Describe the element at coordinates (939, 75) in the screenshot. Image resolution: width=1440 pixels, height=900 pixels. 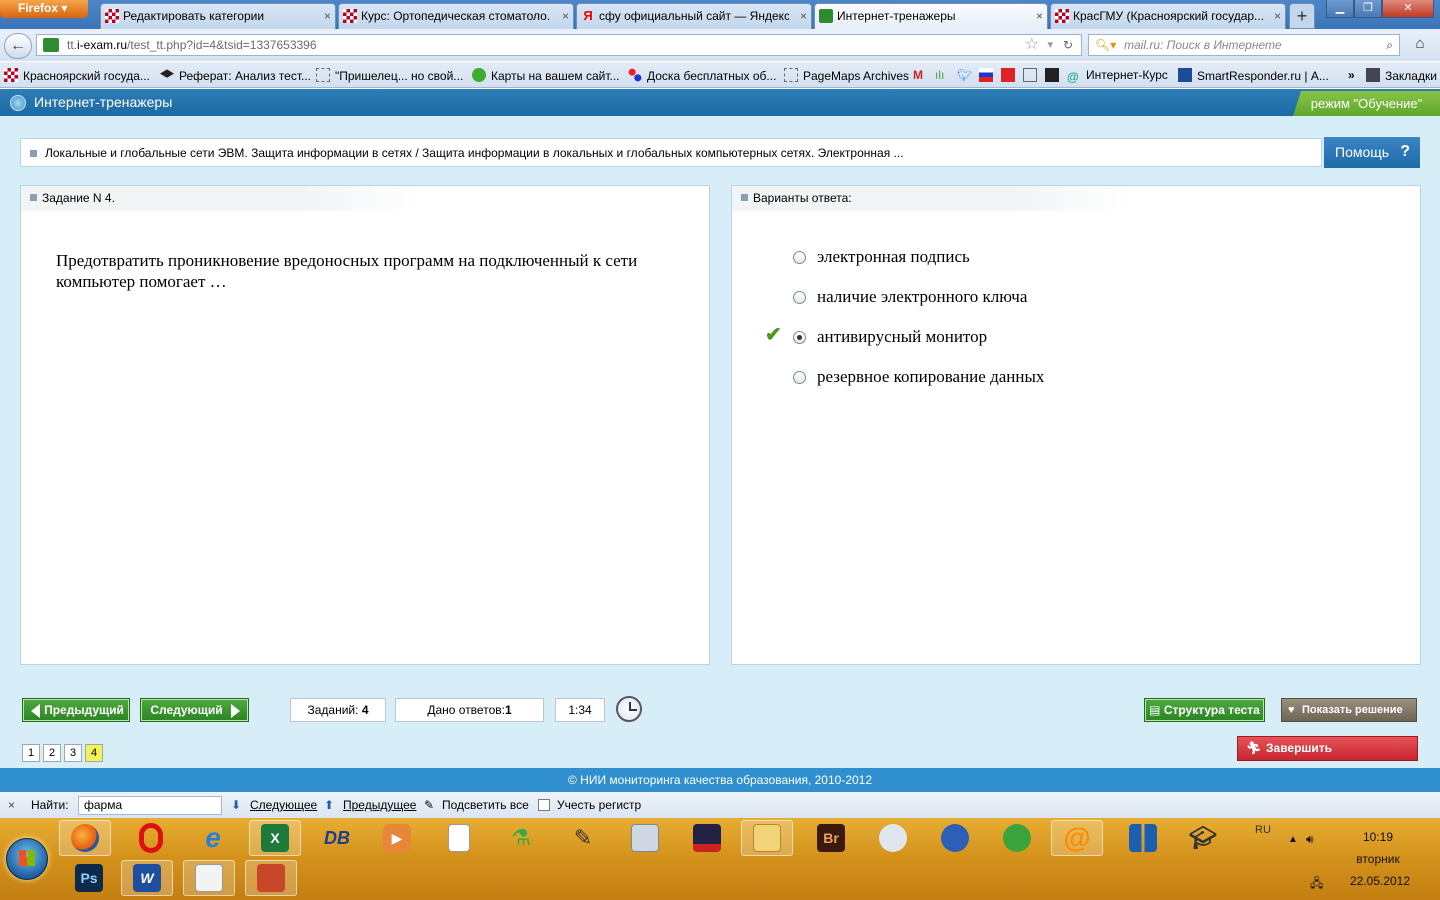
I see `chart-bookmark-icon: ılı` at that location.